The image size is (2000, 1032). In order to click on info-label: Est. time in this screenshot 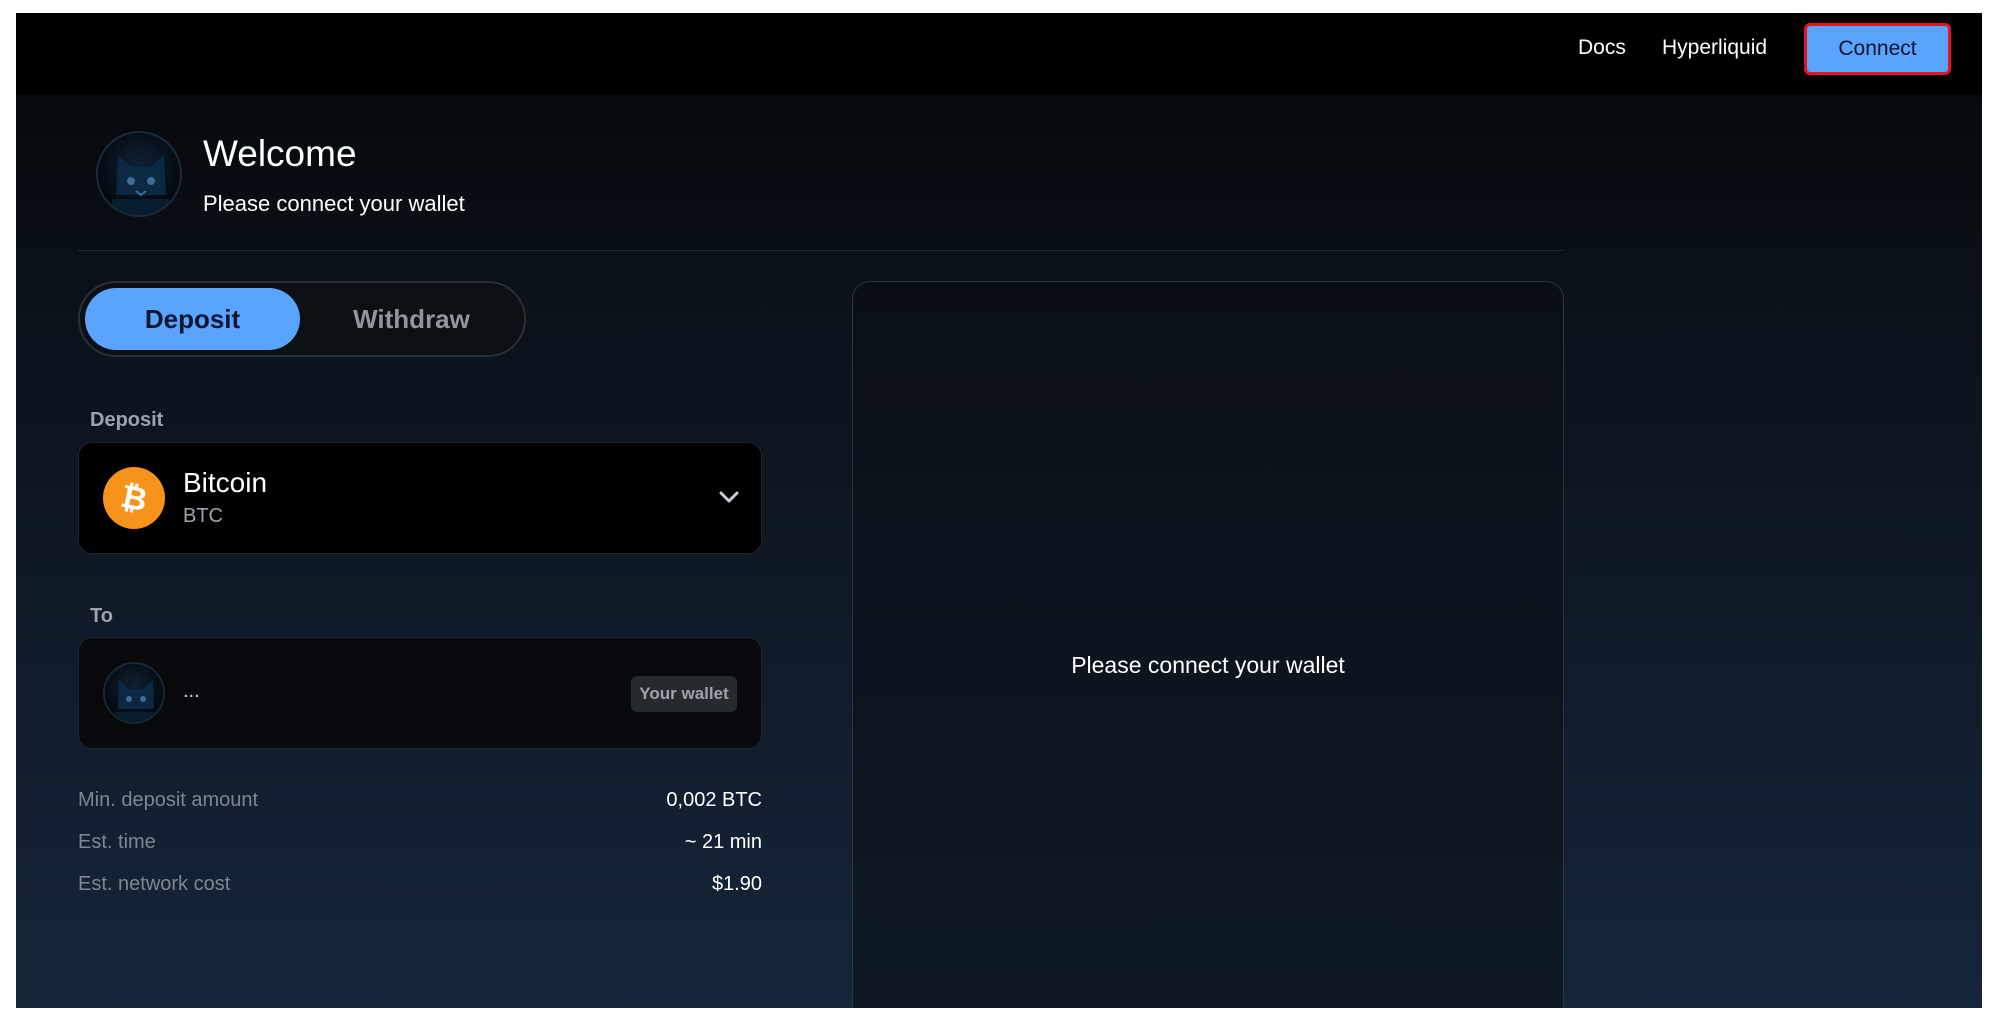, I will do `click(117, 842)`.